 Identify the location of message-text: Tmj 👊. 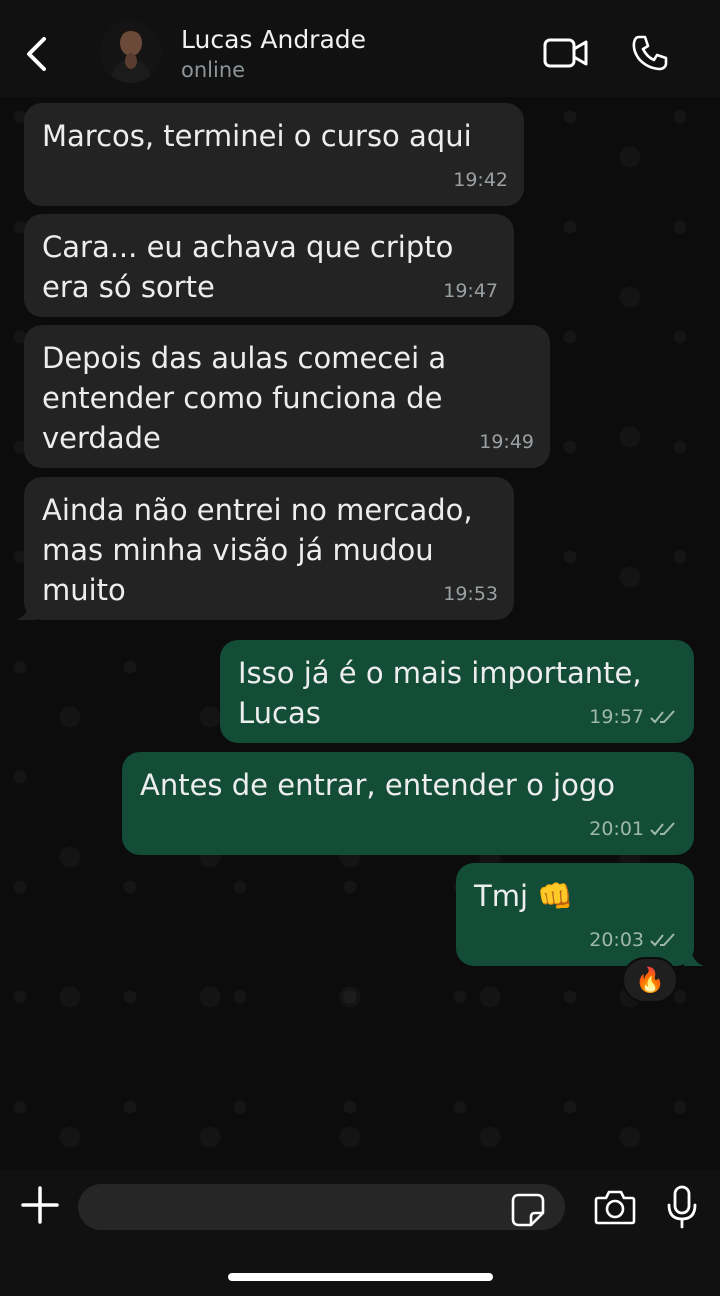
(524, 896).